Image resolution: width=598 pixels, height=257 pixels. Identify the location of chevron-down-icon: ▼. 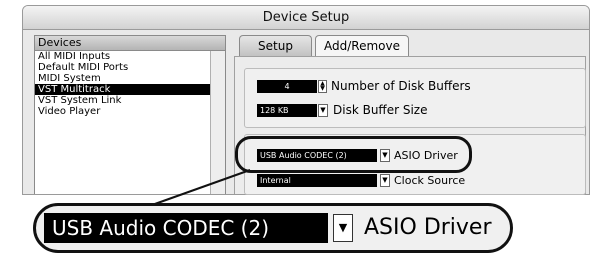
(343, 228).